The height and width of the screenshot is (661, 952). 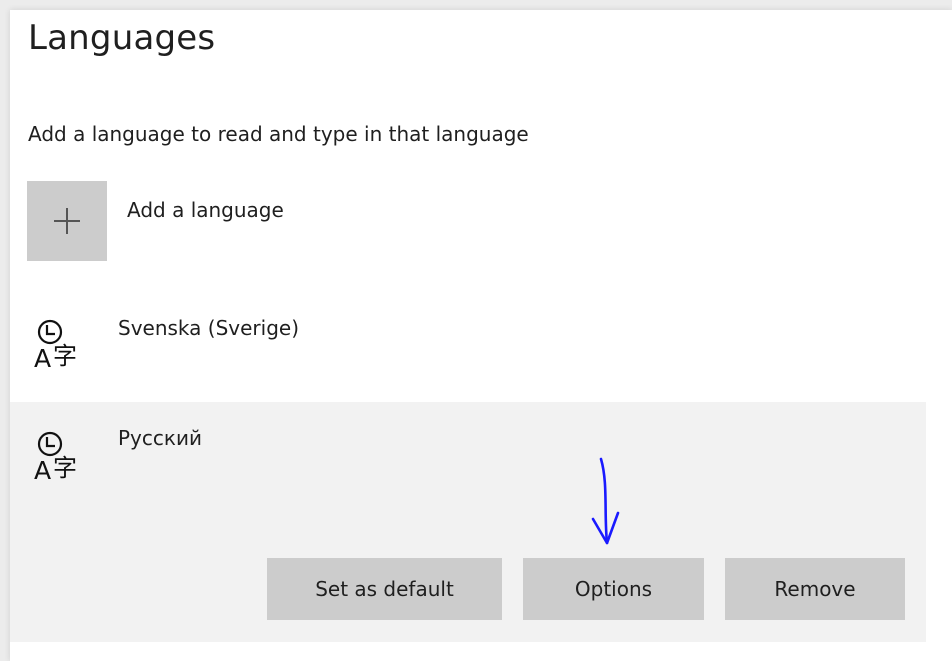 What do you see at coordinates (327, 221) in the screenshot?
I see `add-language-button: Add a language` at bounding box center [327, 221].